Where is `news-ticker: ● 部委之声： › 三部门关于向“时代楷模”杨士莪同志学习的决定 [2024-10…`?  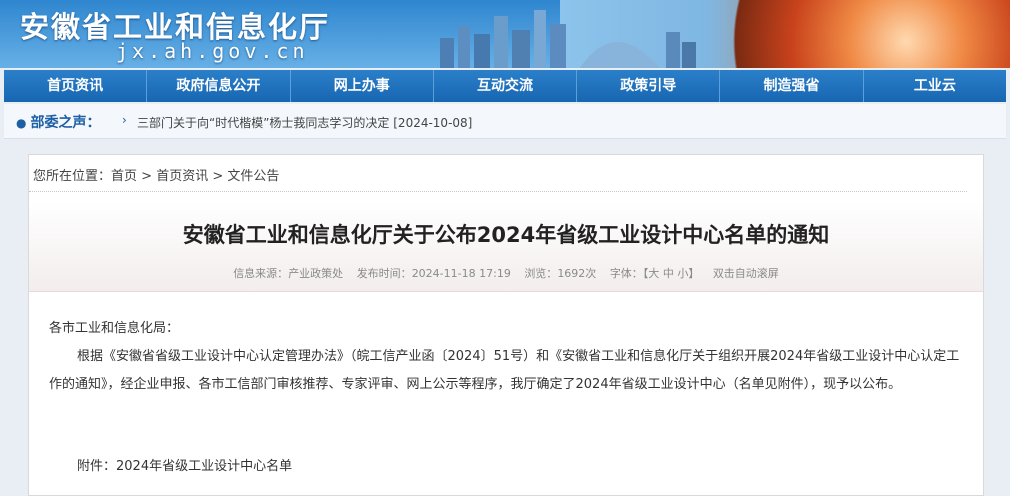
news-ticker: ● 部委之声： › 三部门关于向“时代楷模”杨士莪同志学习的决定 [2024-10… is located at coordinates (505, 121).